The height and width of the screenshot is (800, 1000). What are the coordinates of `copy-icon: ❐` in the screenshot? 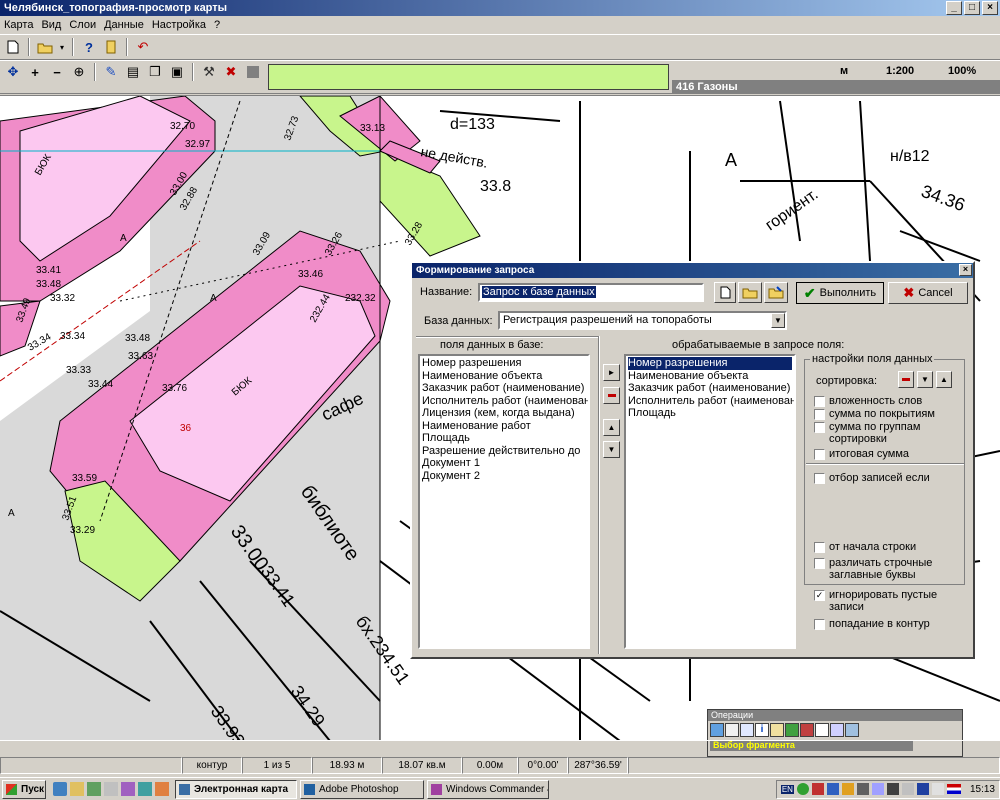 It's located at (155, 72).